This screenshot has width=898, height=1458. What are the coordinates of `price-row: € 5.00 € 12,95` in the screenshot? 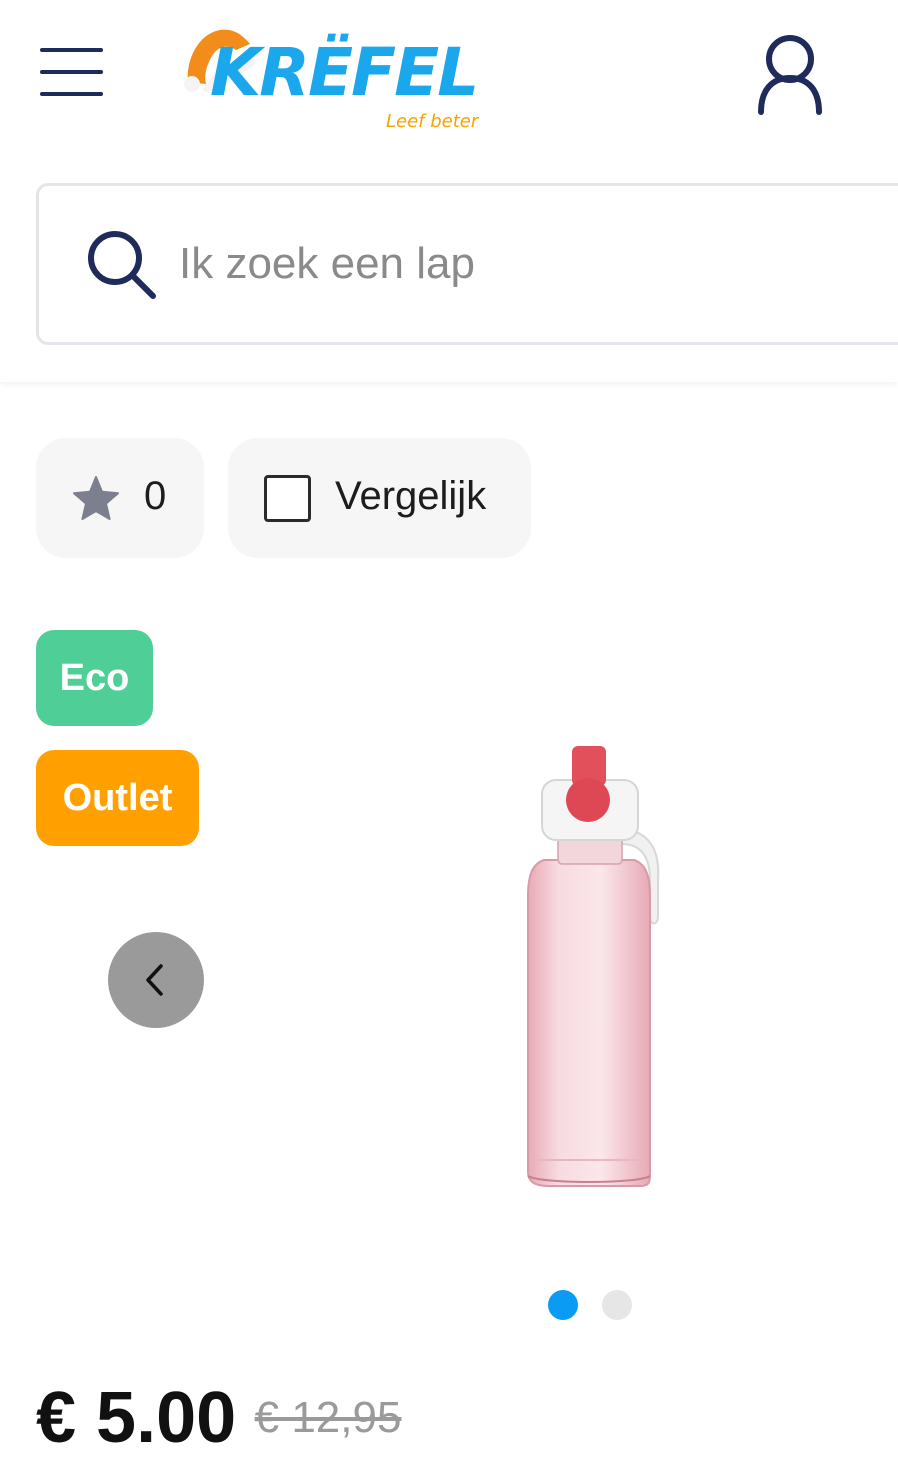 It's located at (218, 1418).